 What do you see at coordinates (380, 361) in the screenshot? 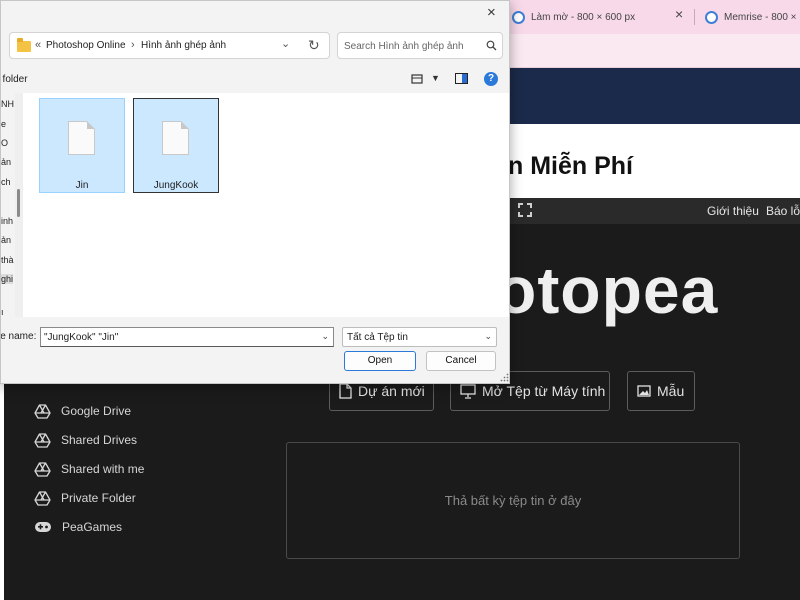
I see `open-button: Open` at bounding box center [380, 361].